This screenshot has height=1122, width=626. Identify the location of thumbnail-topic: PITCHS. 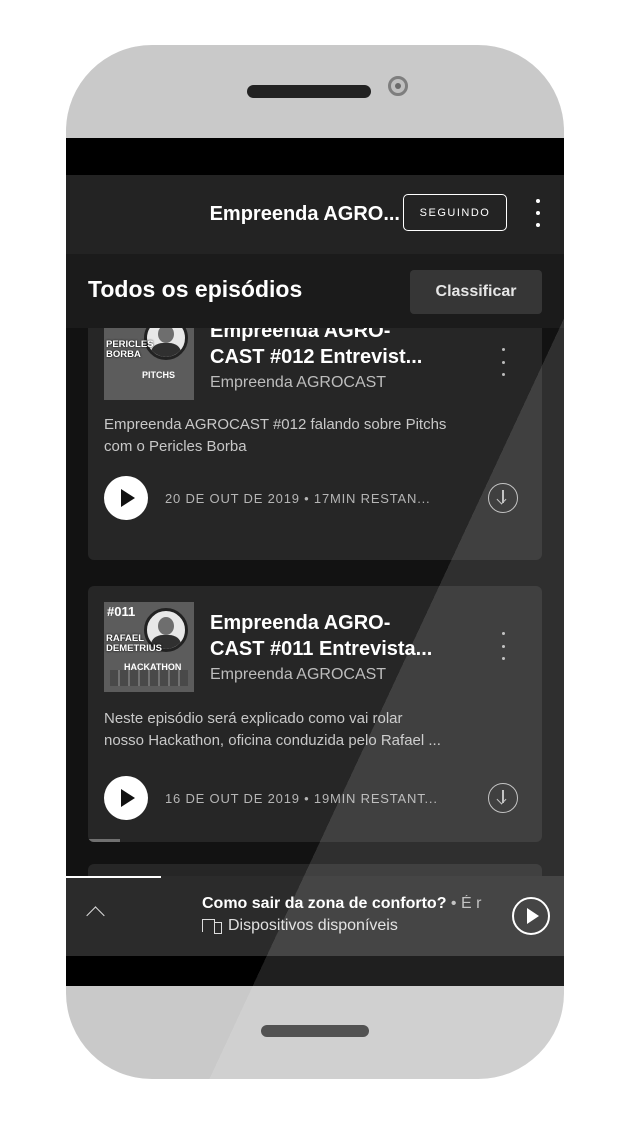
(159, 375).